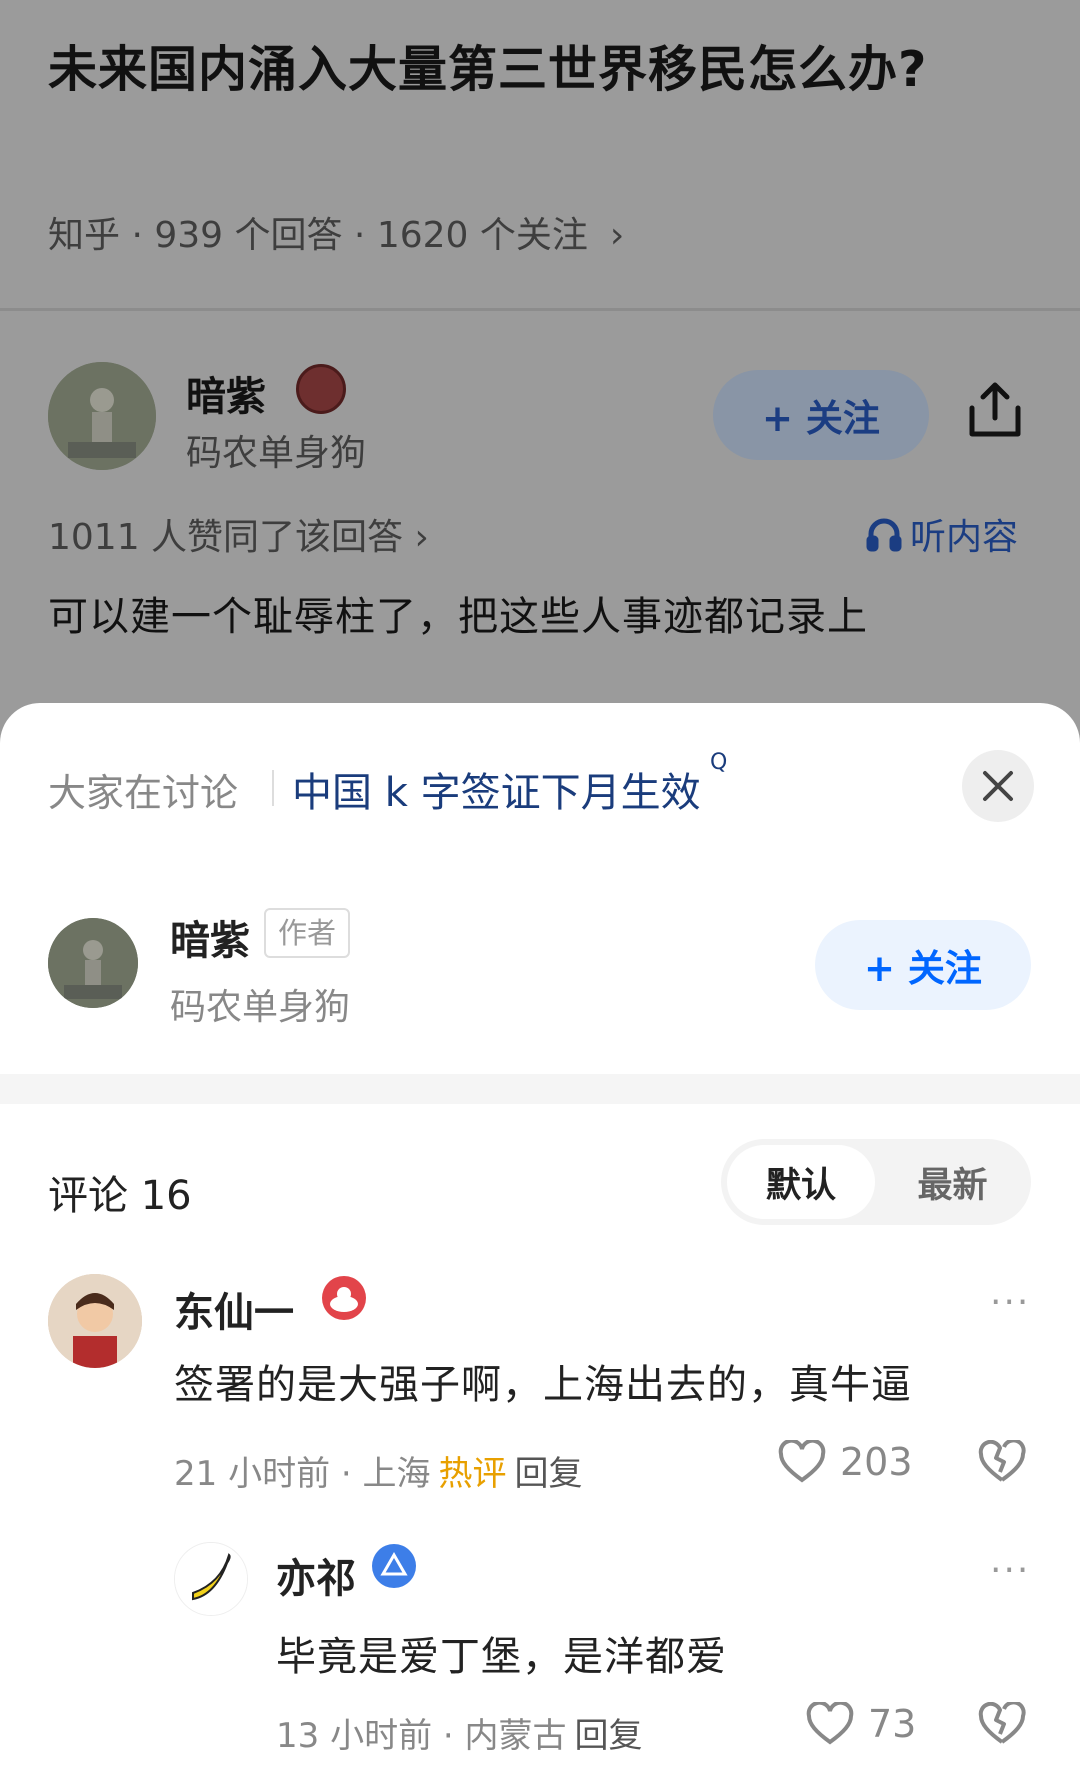 The image size is (1080, 1782). I want to click on commenter-name: 东仙一, so click(234, 1309).